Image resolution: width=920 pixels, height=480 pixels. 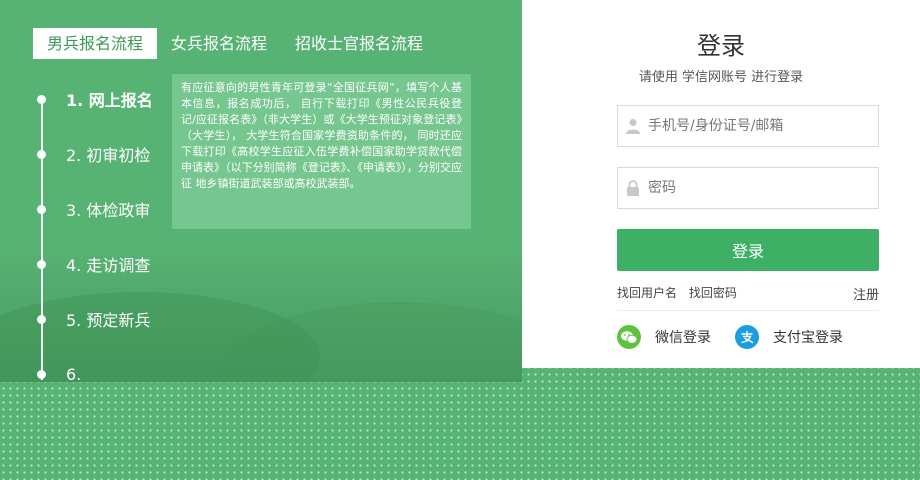 I want to click on register-link: 注册, so click(x=866, y=293).